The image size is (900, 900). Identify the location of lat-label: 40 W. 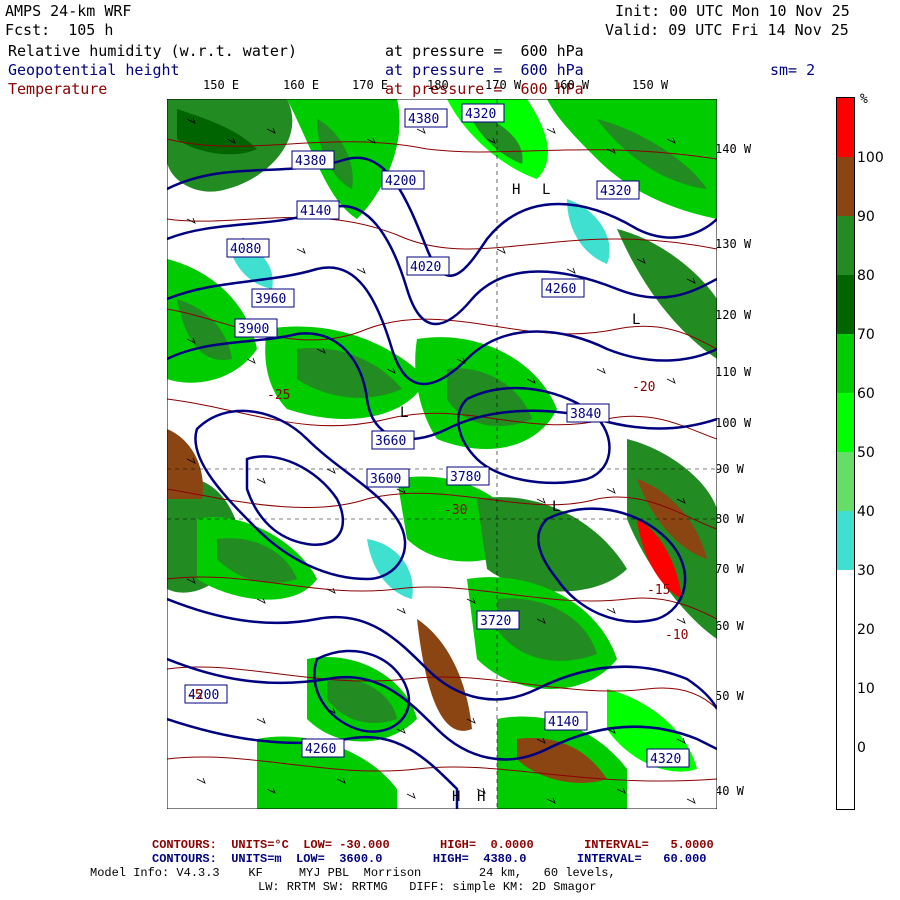
(729, 791).